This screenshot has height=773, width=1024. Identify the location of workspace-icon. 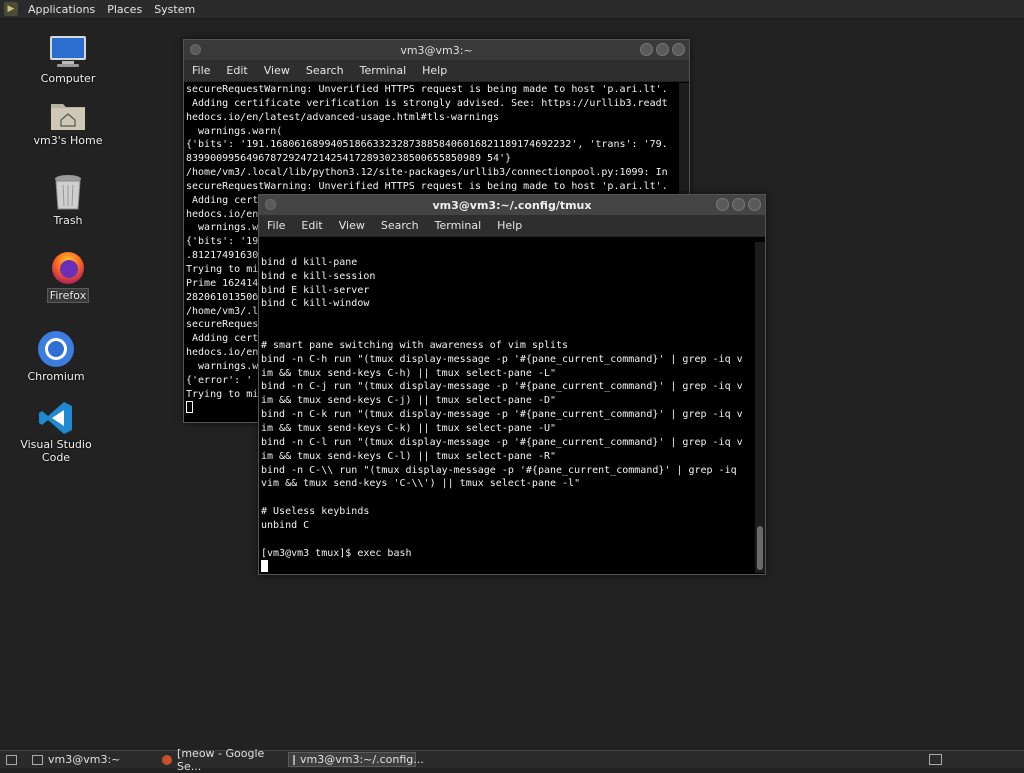
(935, 759).